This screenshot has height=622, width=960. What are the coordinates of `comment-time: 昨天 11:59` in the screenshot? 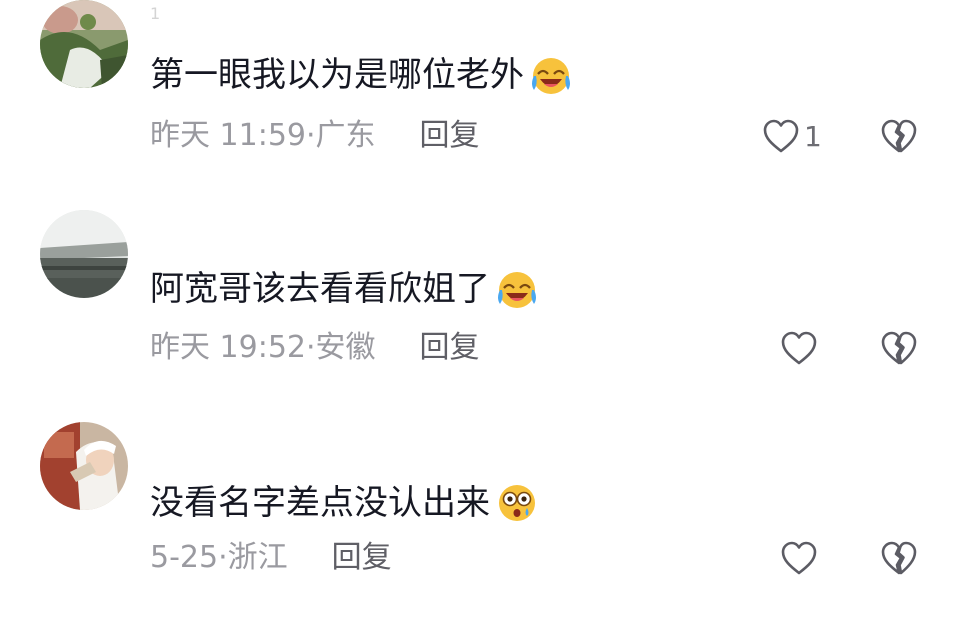 It's located at (228, 135).